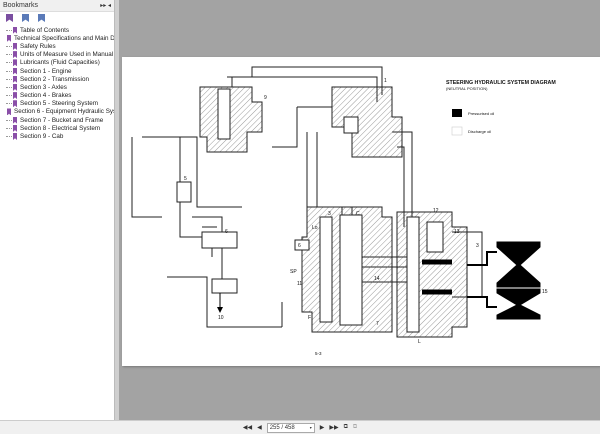 This screenshot has height=434, width=600. What do you see at coordinates (457, 232) in the screenshot?
I see `callout: 13` at bounding box center [457, 232].